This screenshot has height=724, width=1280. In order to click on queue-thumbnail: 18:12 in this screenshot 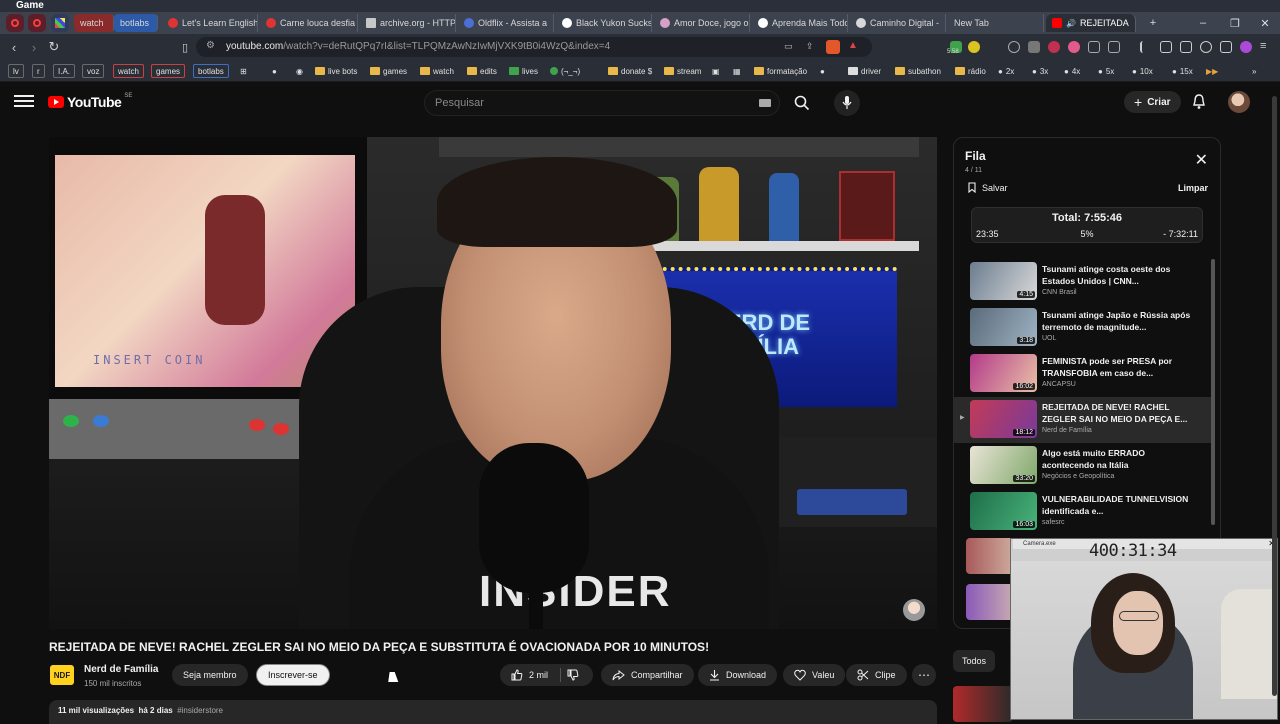, I will do `click(1003, 419)`.